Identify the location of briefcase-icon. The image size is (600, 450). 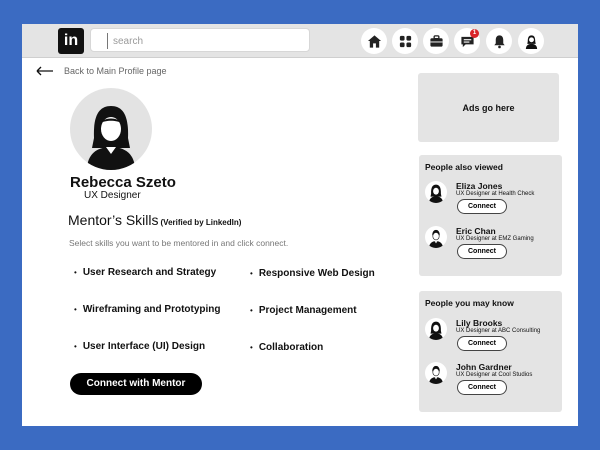
(436, 40).